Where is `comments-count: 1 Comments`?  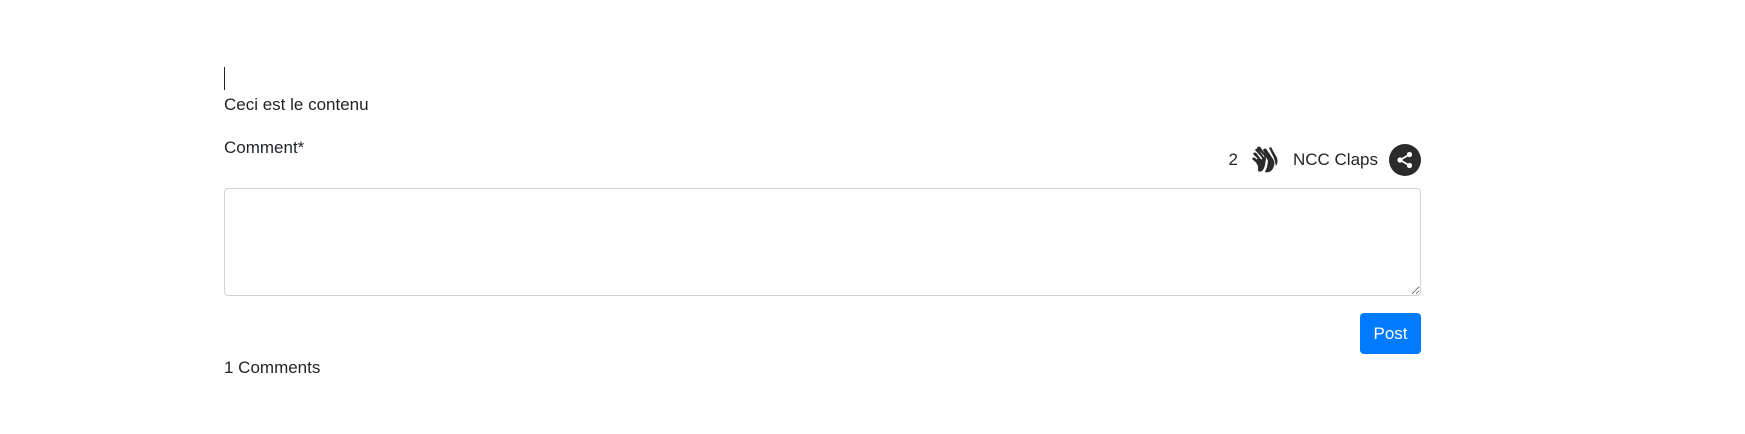
comments-count: 1 Comments is located at coordinates (272, 367).